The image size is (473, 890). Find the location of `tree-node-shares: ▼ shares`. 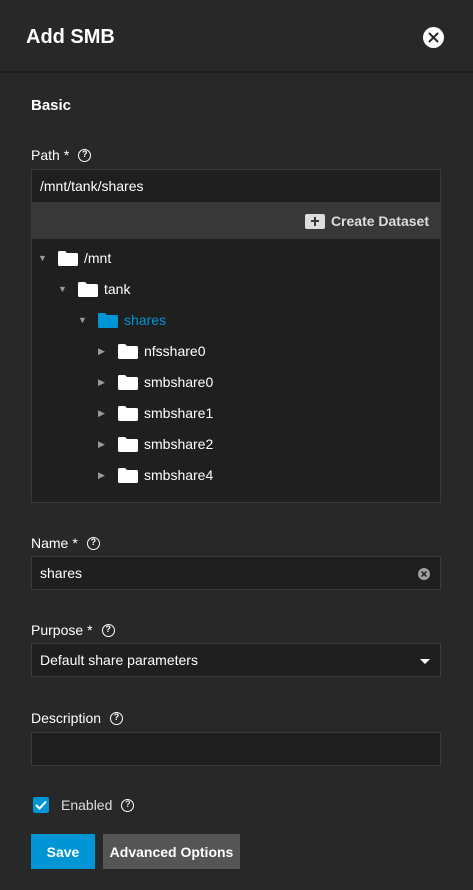

tree-node-shares: ▼ shares is located at coordinates (122, 320).